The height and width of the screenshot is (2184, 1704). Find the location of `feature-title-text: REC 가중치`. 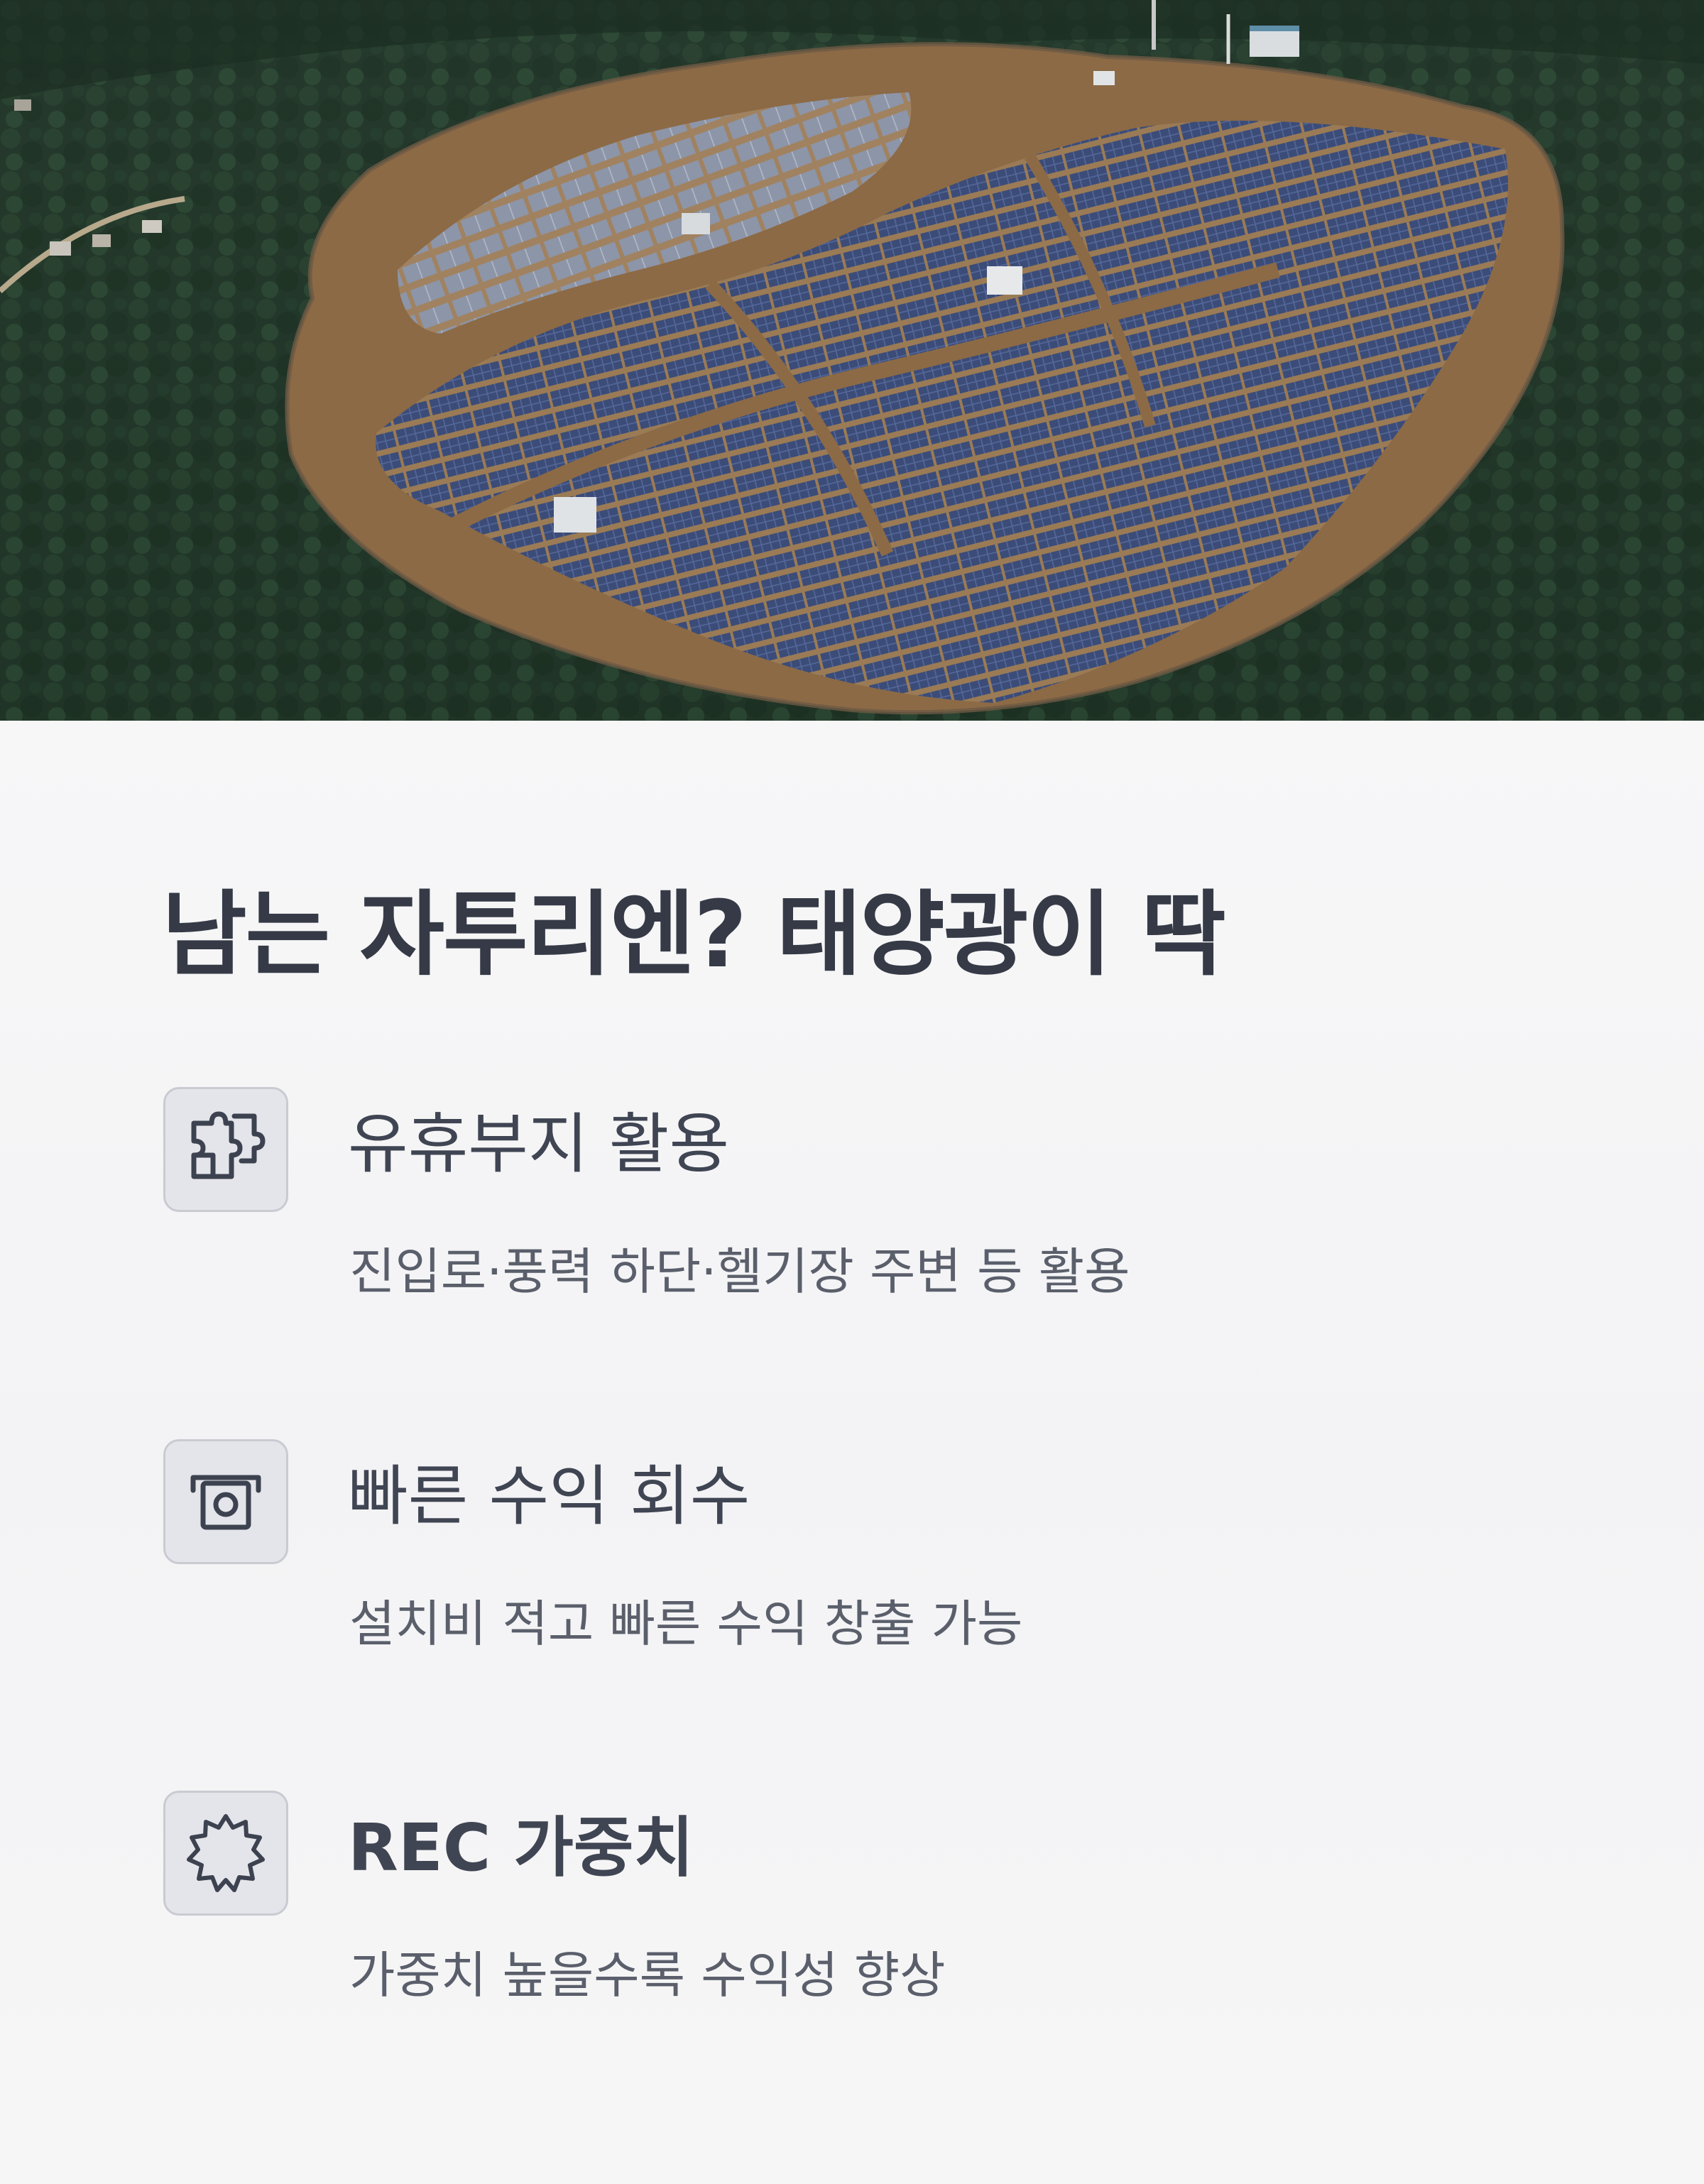

feature-title-text: REC 가중치 is located at coordinates (521, 1848).